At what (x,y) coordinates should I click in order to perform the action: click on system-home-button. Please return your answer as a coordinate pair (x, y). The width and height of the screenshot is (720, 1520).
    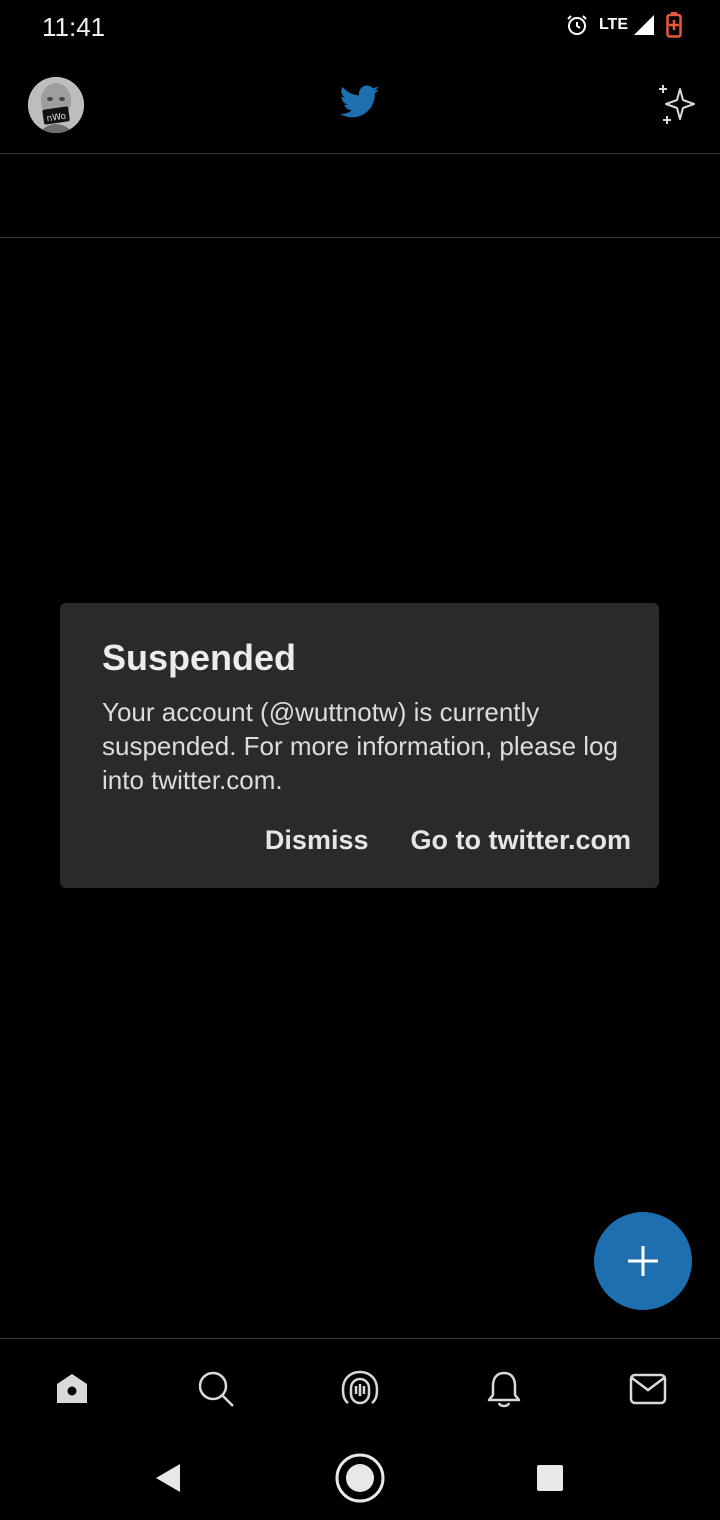
    Looking at the image, I should click on (360, 1478).